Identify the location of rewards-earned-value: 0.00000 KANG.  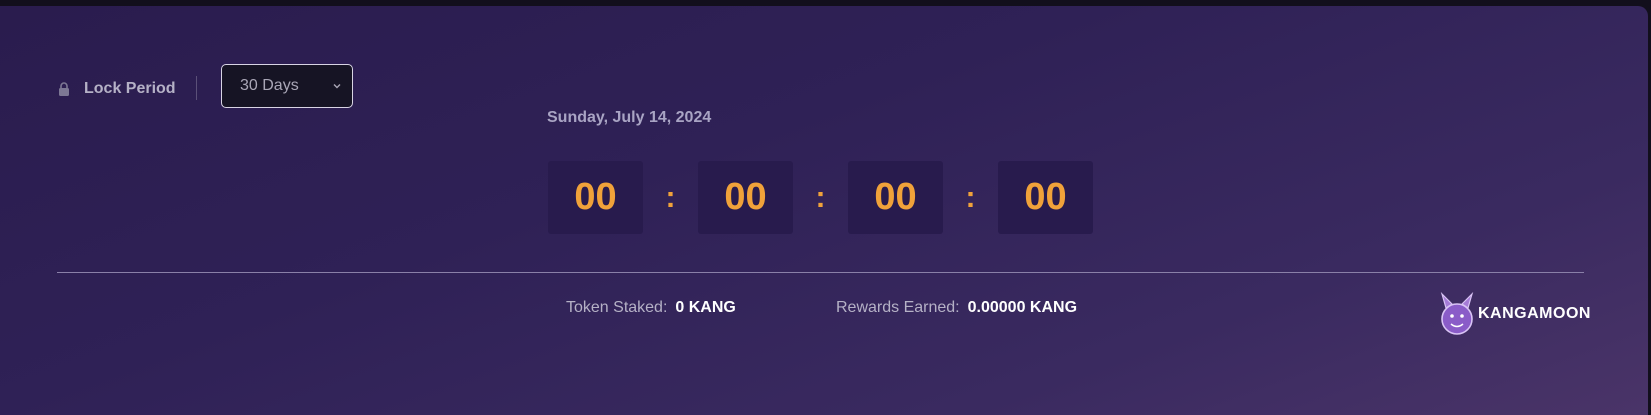
(1022, 307).